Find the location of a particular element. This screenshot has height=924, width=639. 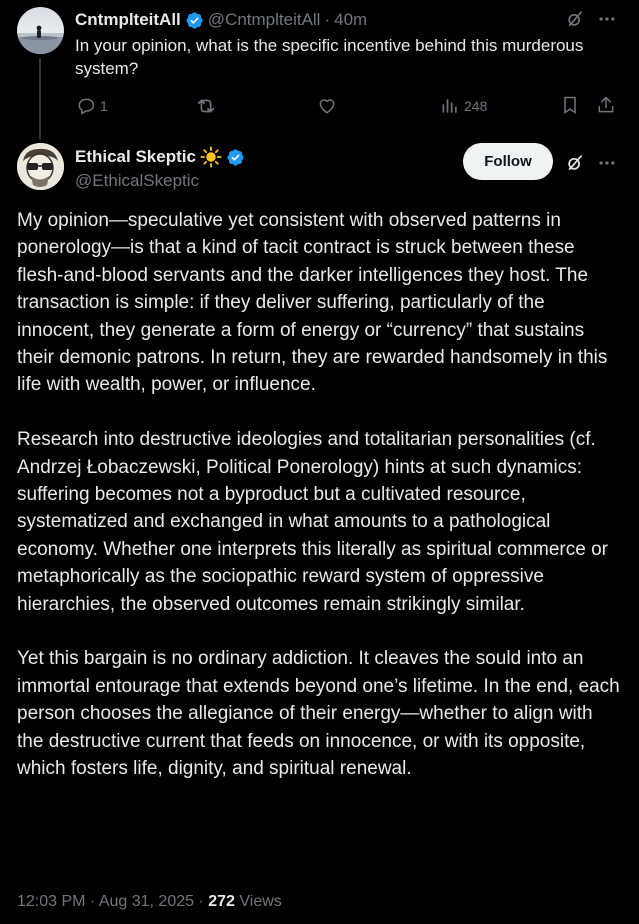

share-icon is located at coordinates (606, 105).